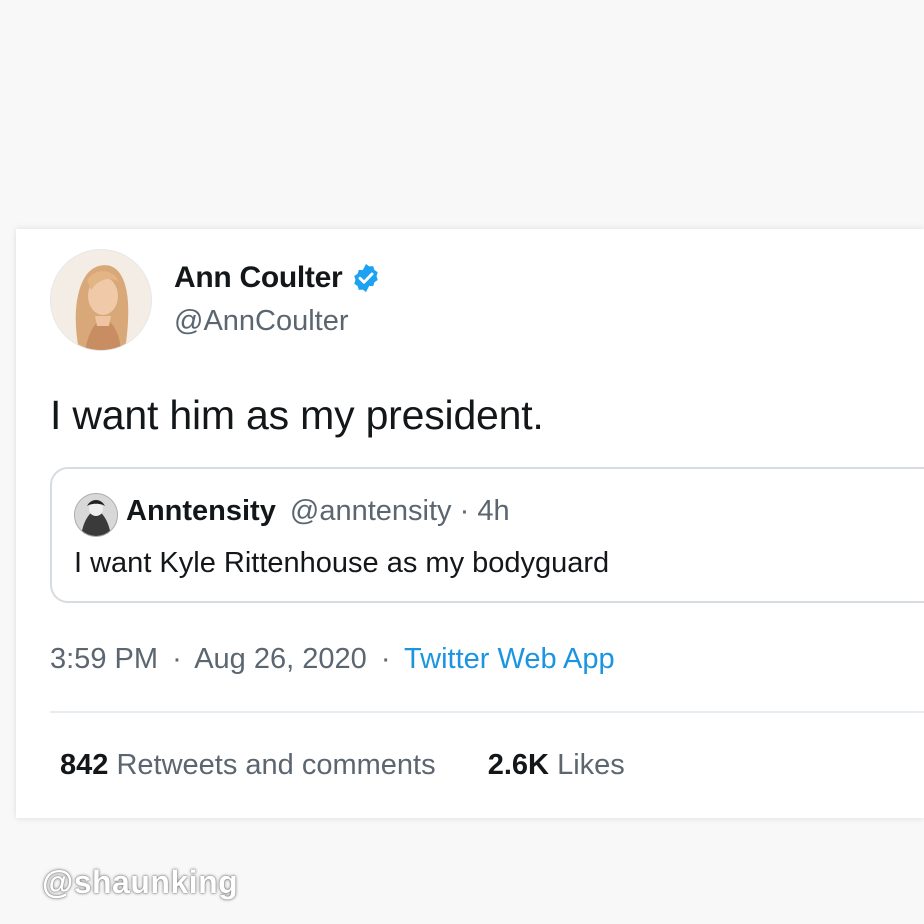 The height and width of the screenshot is (924, 924). I want to click on author-avatar, so click(101, 300).